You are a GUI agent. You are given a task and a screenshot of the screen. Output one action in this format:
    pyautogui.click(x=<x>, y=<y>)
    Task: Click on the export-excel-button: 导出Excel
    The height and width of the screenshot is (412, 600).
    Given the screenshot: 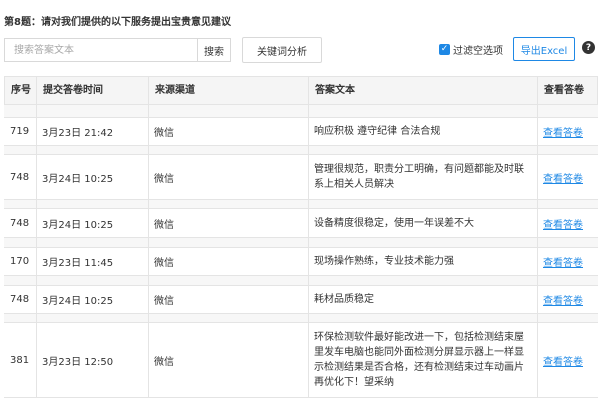 What is the action you would take?
    pyautogui.click(x=544, y=49)
    